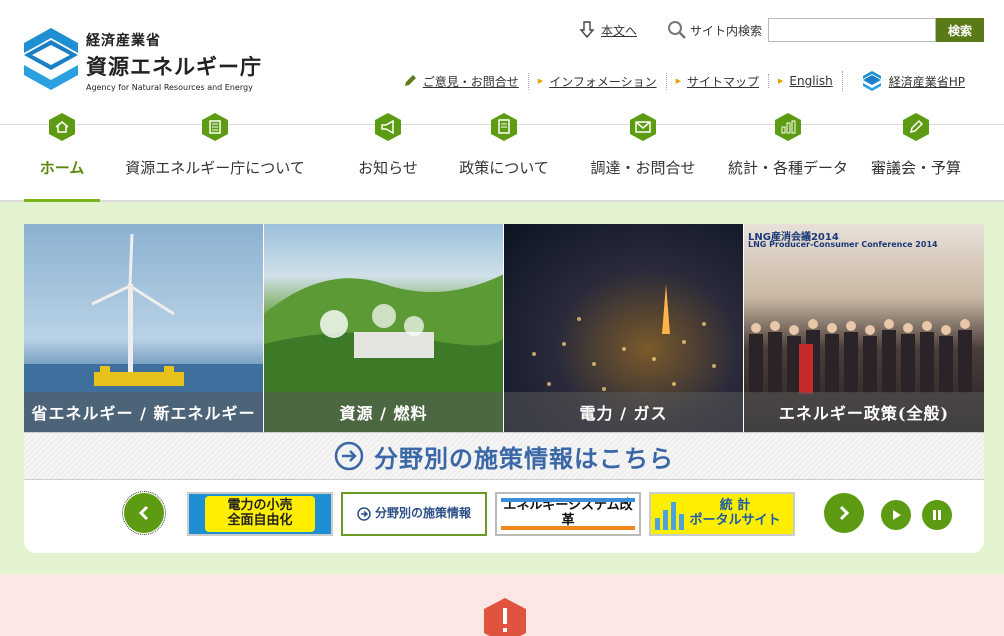 The width and height of the screenshot is (1004, 636). I want to click on banner-text: 統 計, so click(735, 506).